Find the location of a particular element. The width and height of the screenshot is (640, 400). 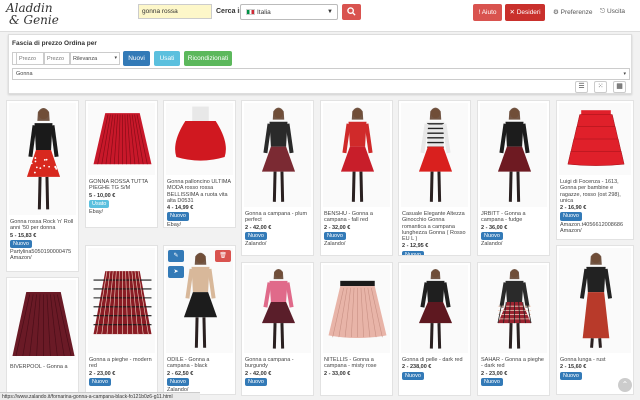

product-title: GONNA ROSSA TUTTA PIEGHE TG S/M is located at coordinates (121, 185).